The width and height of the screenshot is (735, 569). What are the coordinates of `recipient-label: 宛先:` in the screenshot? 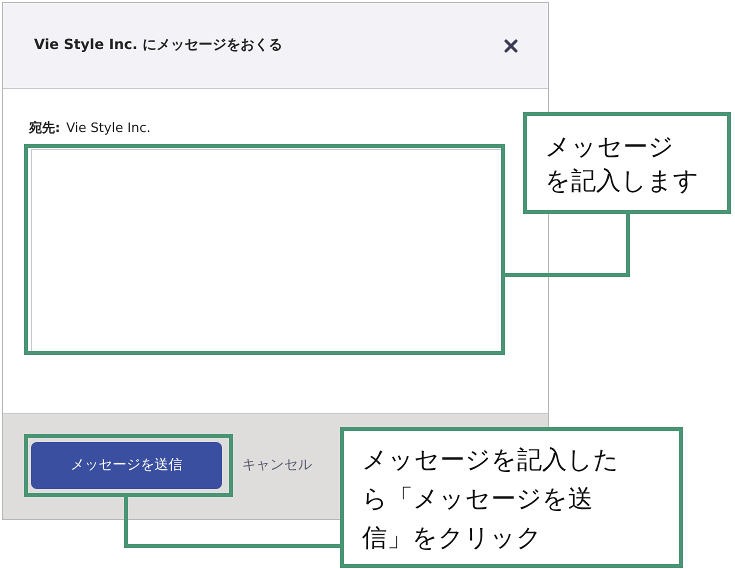 It's located at (44, 129).